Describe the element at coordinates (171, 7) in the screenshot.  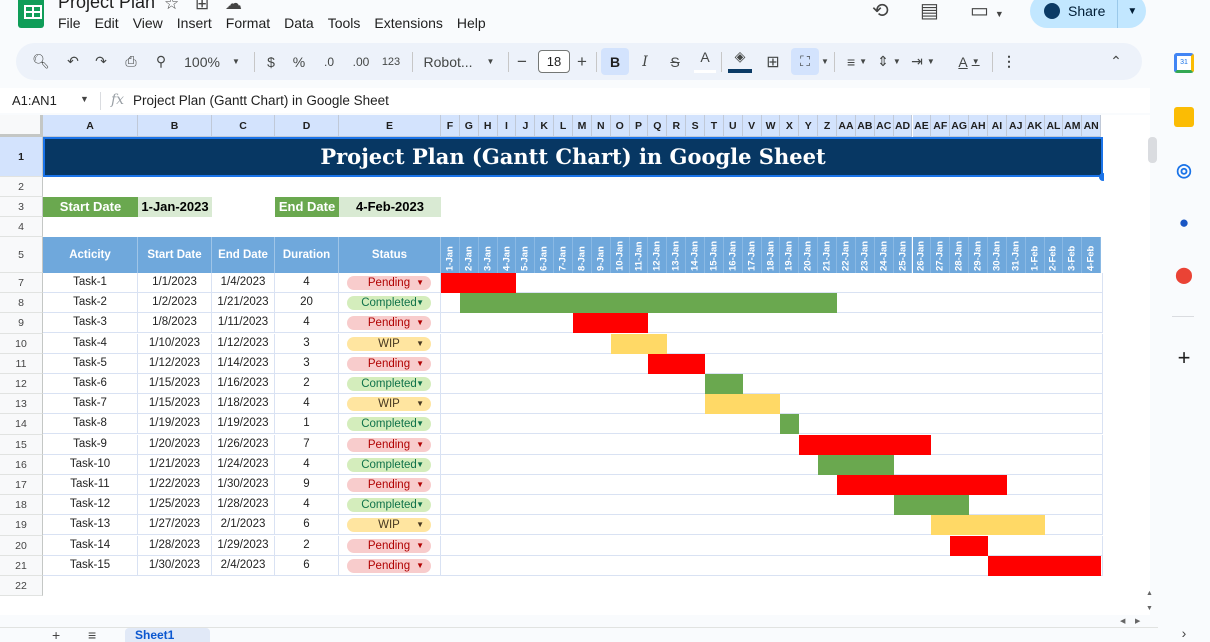
I see `star-icon: ☆` at that location.